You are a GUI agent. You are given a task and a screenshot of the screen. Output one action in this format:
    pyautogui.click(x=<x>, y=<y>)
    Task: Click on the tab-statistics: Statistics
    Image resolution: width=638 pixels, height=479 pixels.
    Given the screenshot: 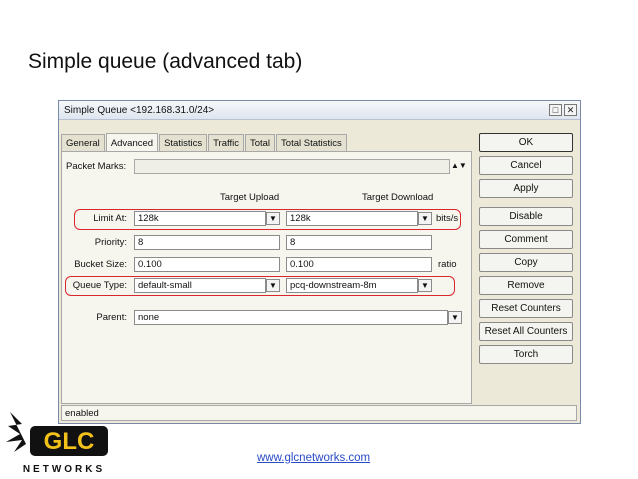 What is the action you would take?
    pyautogui.click(x=183, y=142)
    